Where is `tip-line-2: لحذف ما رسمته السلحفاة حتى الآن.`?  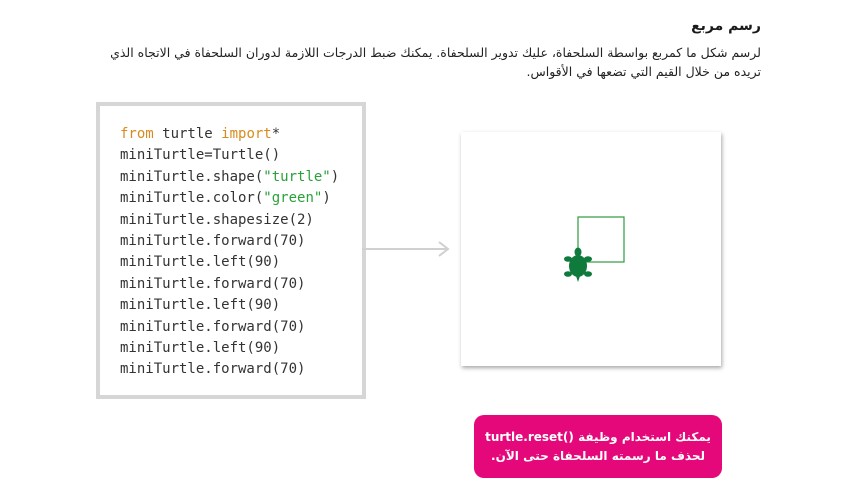
tip-line-2: لحذف ما رسمته السلحفاة حتى الآن. is located at coordinates (598, 455).